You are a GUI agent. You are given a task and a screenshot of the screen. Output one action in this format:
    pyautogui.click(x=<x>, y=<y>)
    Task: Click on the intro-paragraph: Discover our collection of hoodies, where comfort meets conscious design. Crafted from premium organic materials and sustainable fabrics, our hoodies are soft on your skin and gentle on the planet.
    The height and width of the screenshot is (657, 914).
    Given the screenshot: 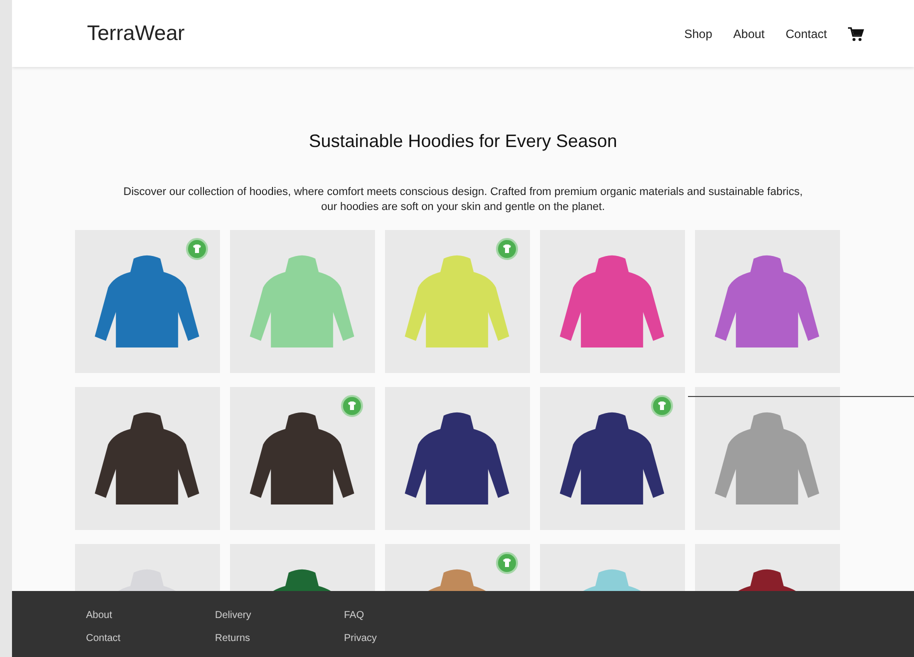 What is the action you would take?
    pyautogui.click(x=463, y=200)
    